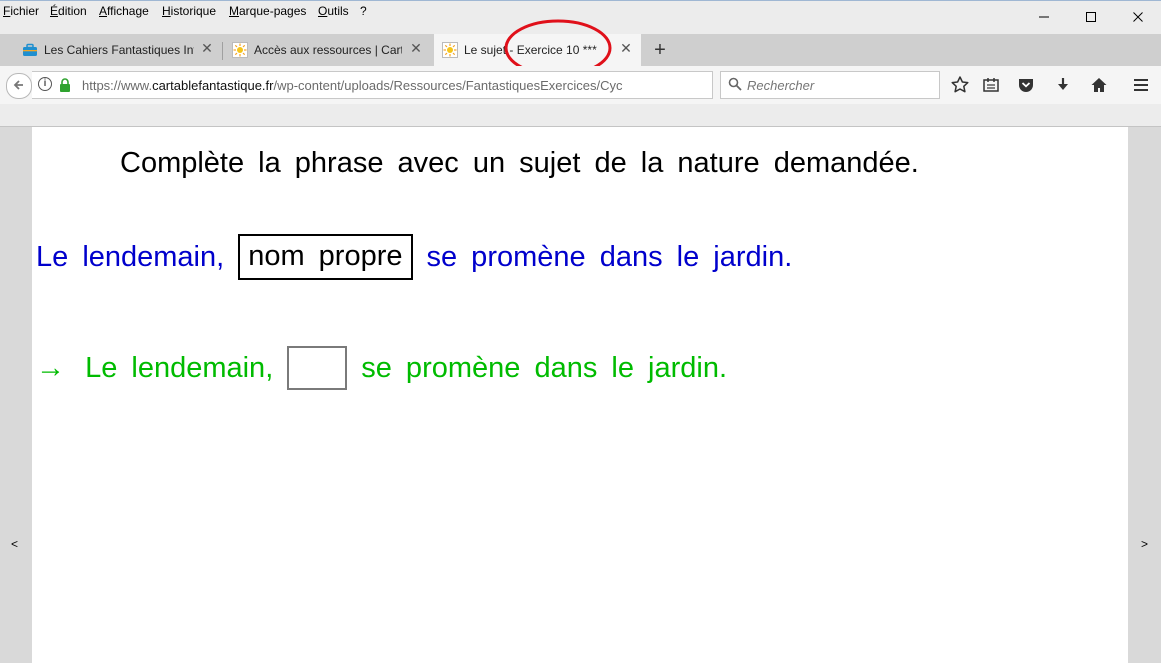  I want to click on back-button, so click(19, 86).